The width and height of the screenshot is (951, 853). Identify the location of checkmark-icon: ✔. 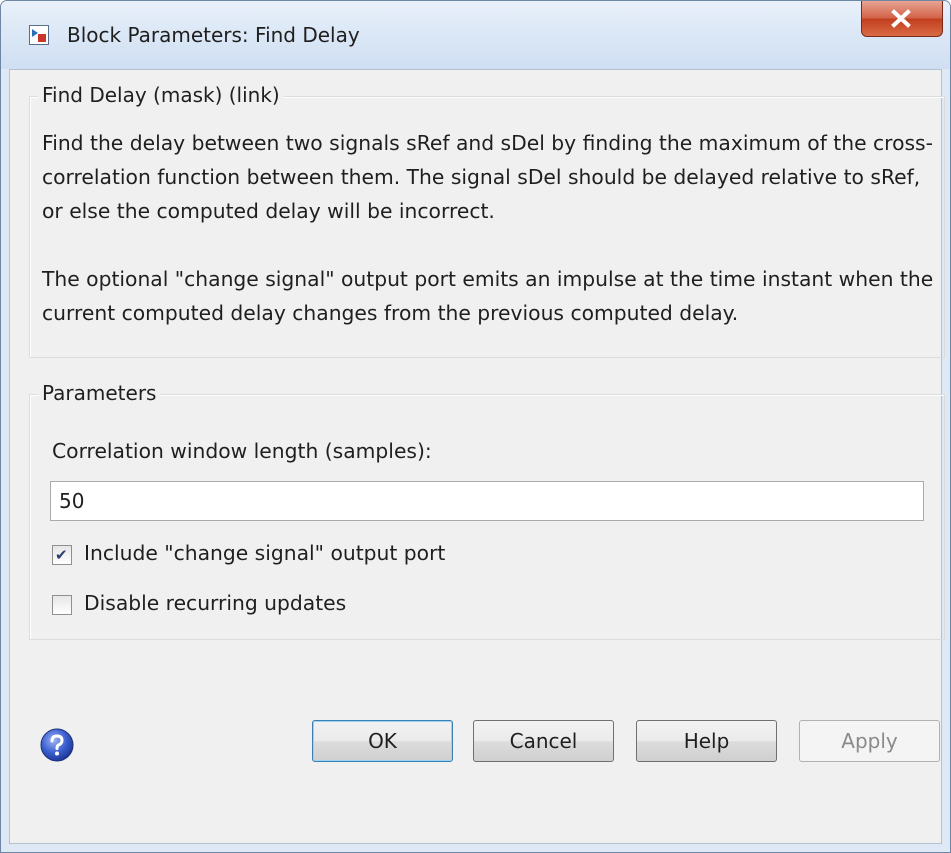
(61, 555).